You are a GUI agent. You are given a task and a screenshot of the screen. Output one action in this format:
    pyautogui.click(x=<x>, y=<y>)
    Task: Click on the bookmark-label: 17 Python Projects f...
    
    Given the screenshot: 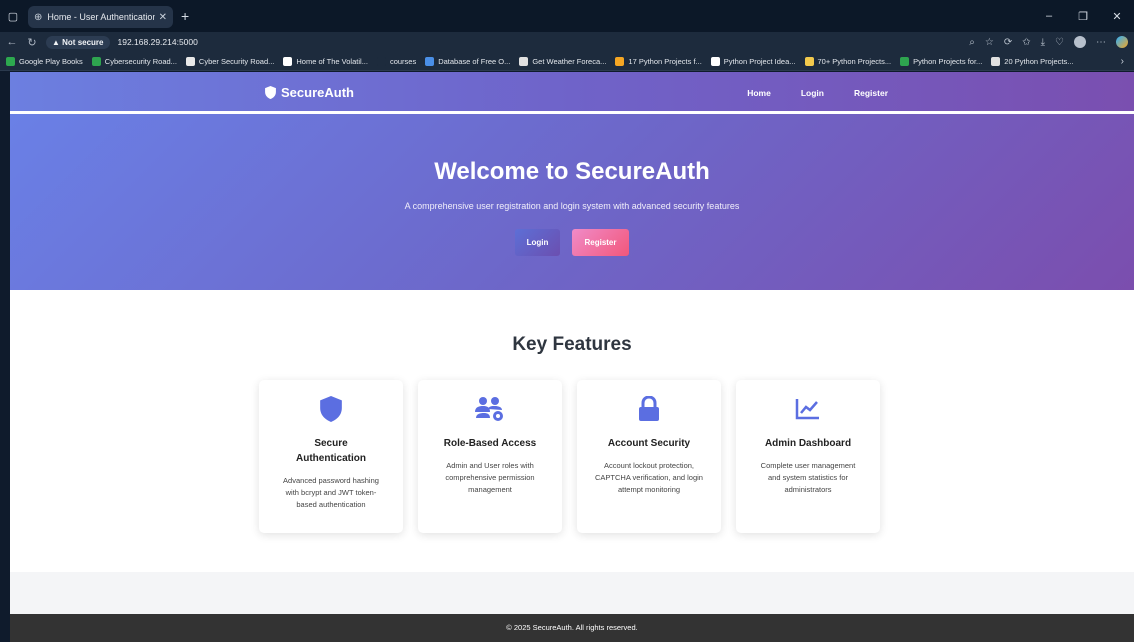 What is the action you would take?
    pyautogui.click(x=665, y=61)
    